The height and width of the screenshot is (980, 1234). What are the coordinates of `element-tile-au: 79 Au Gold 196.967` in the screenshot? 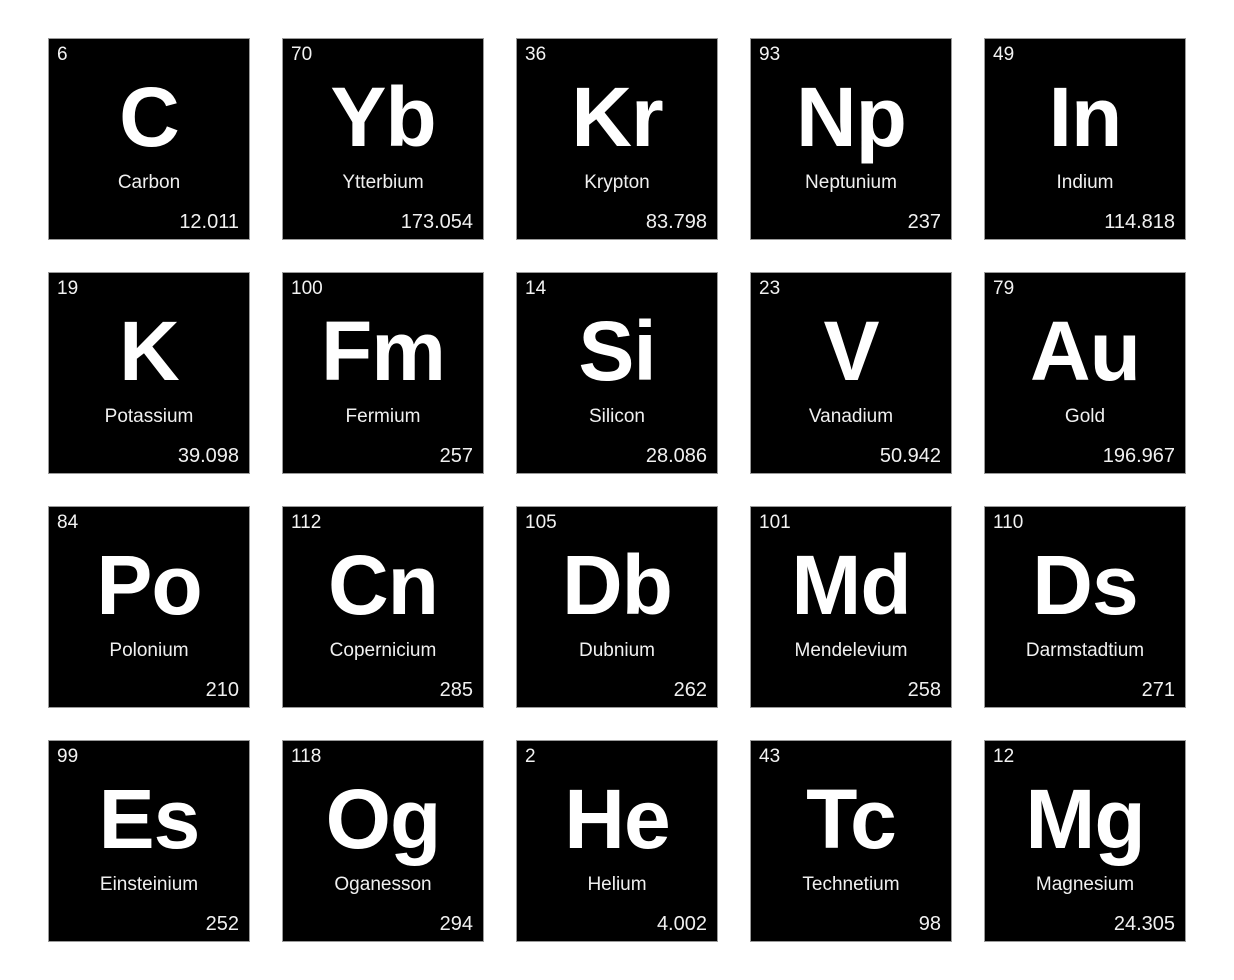 It's located at (1085, 373).